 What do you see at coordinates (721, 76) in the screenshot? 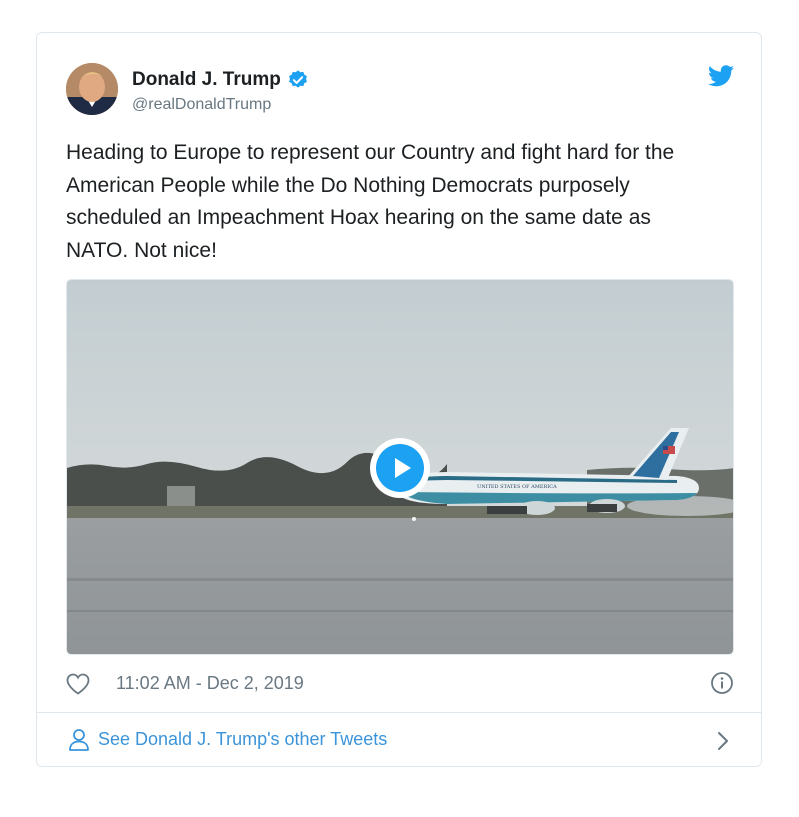
I see `twitter-bird-icon` at bounding box center [721, 76].